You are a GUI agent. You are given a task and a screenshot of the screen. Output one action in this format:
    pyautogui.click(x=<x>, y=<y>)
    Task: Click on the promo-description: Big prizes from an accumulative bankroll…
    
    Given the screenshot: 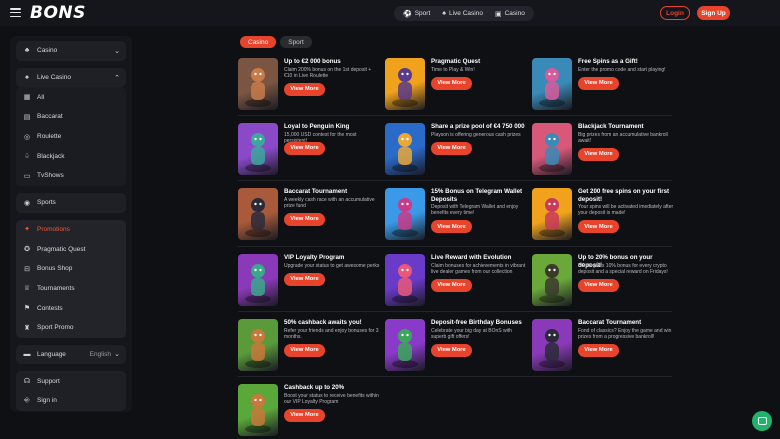 What is the action you would take?
    pyautogui.click(x=623, y=137)
    